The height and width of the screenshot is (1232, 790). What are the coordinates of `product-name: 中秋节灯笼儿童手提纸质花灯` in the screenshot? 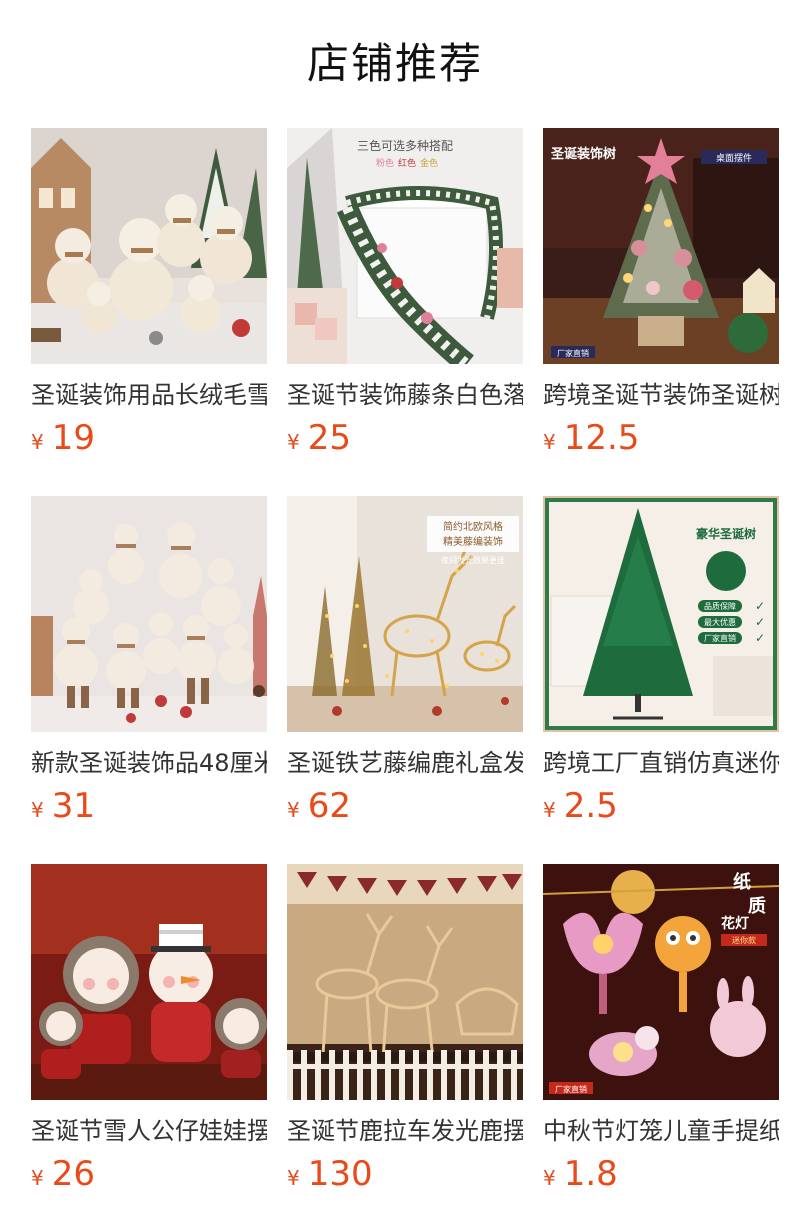 It's located at (661, 1131).